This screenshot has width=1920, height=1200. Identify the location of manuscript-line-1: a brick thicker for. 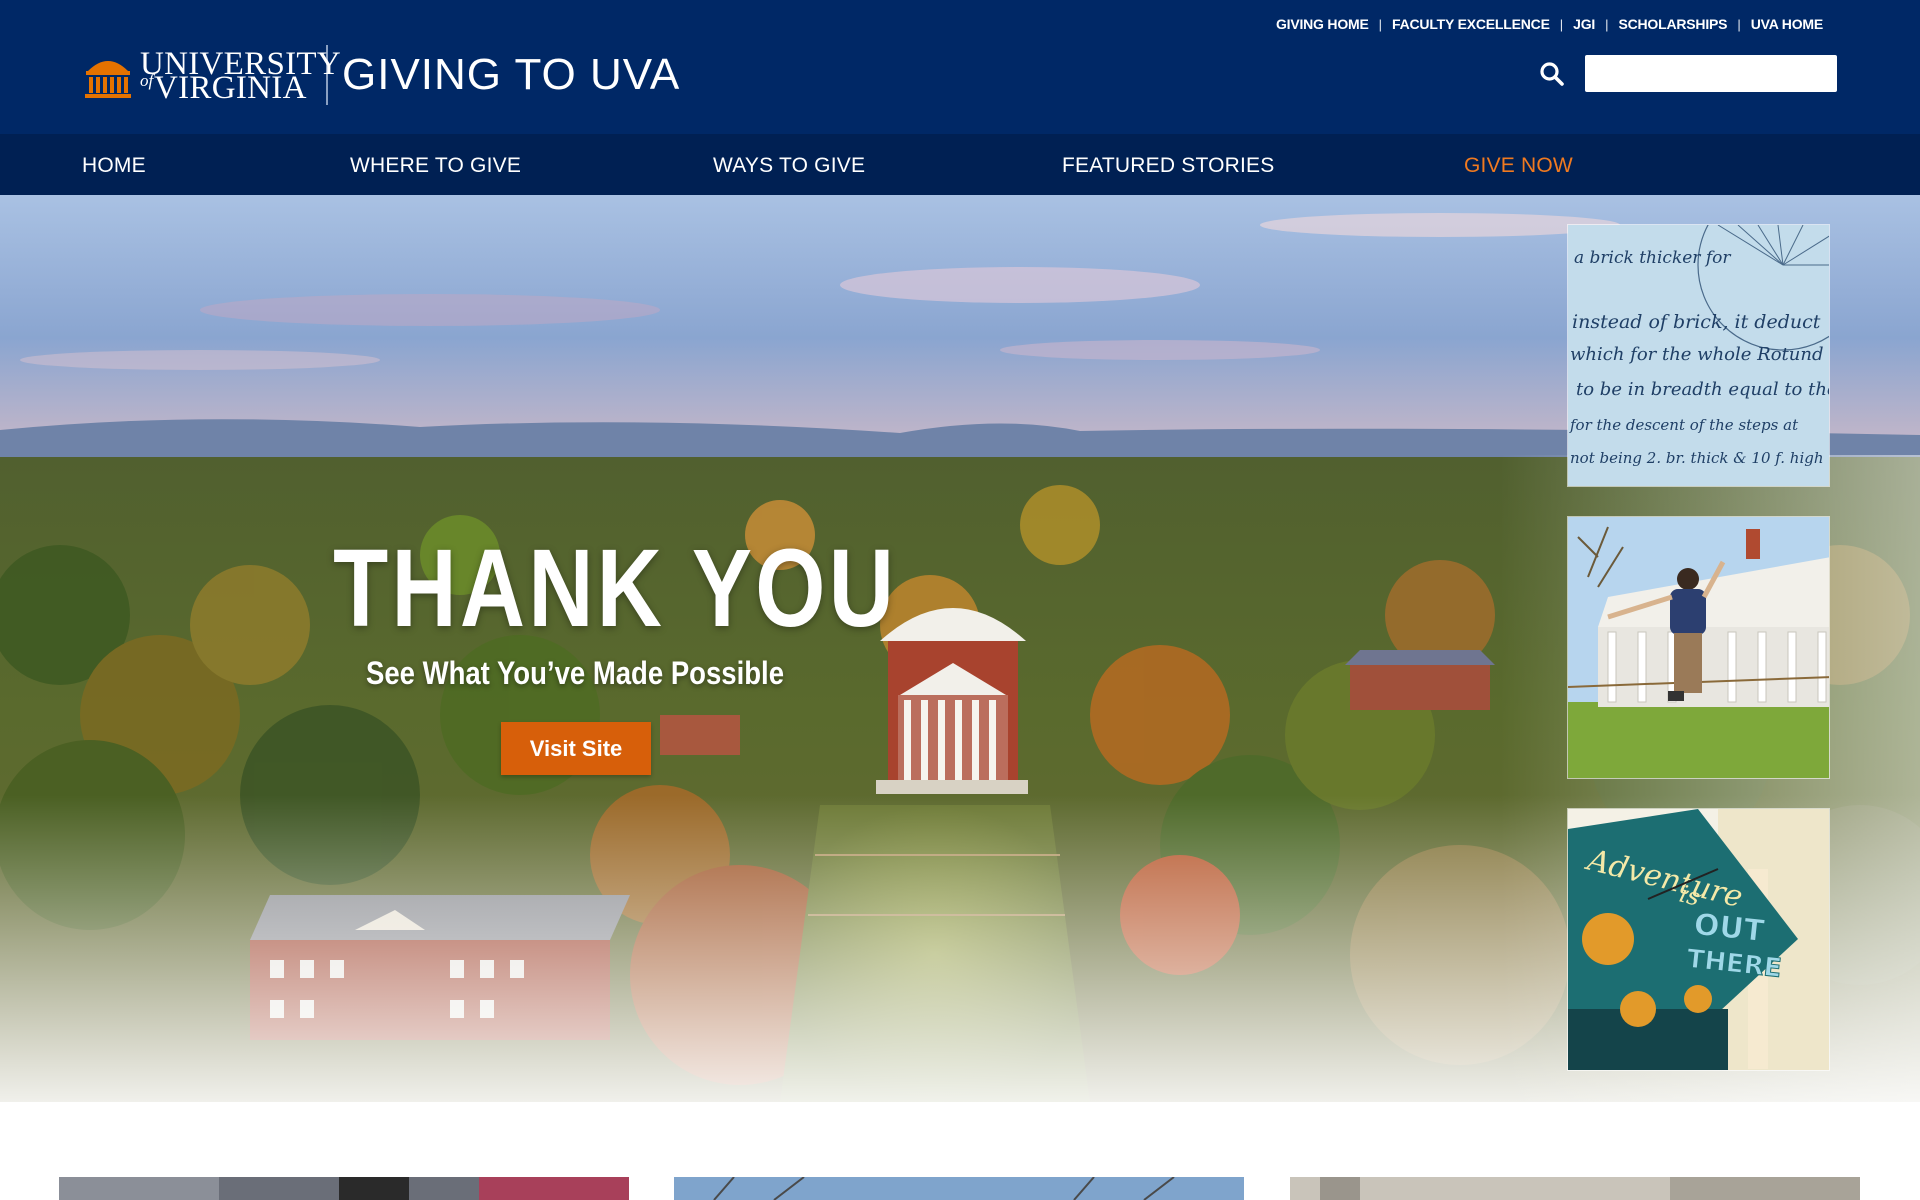
(1652, 258).